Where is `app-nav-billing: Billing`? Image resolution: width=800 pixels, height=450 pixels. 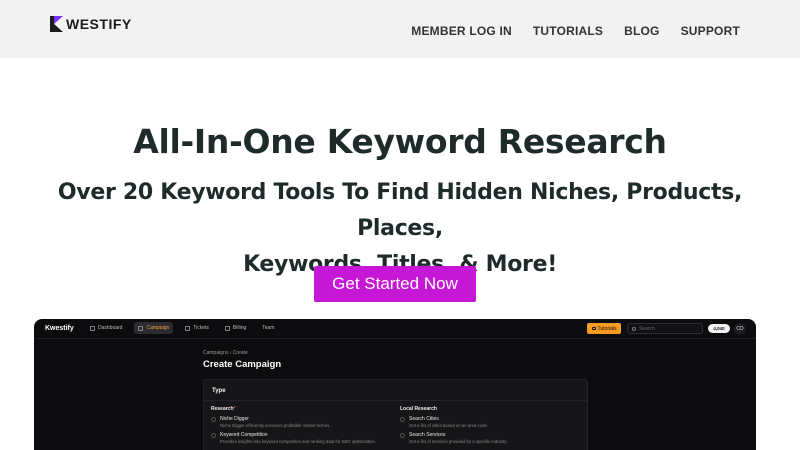 app-nav-billing: Billing is located at coordinates (235, 328).